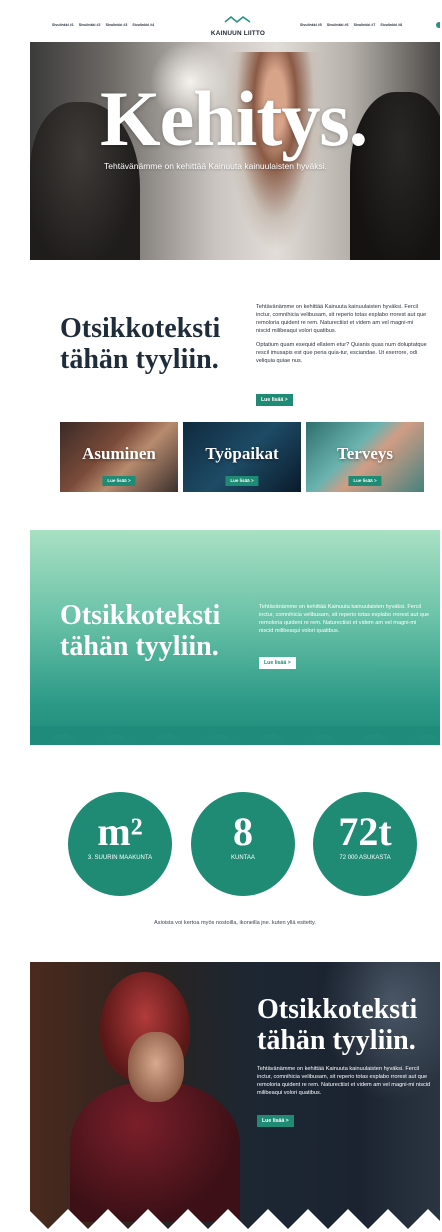 The image size is (442, 1232). I want to click on intro-read-more-button: Lue lisää >, so click(274, 400).